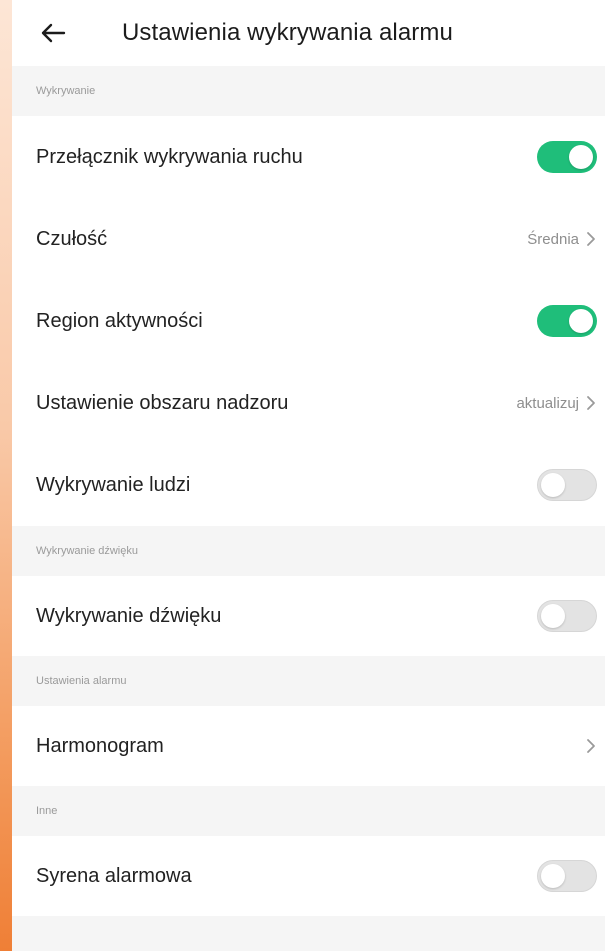 Image resolution: width=605 pixels, height=951 pixels. I want to click on left-edge-accent, so click(6, 475).